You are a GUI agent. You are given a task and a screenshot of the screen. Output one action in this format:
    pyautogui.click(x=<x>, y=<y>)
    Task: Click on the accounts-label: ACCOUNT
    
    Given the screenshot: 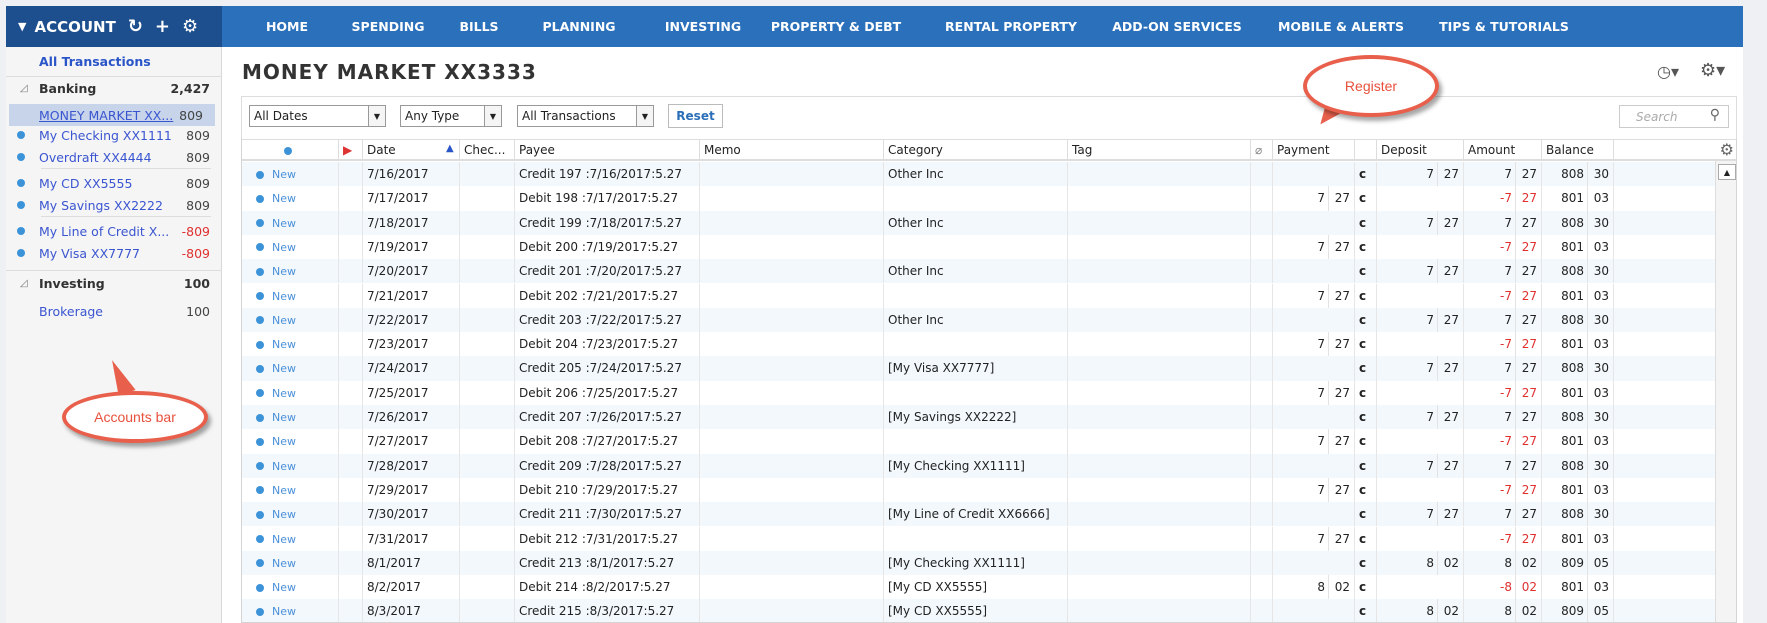 What is the action you would take?
    pyautogui.click(x=74, y=27)
    